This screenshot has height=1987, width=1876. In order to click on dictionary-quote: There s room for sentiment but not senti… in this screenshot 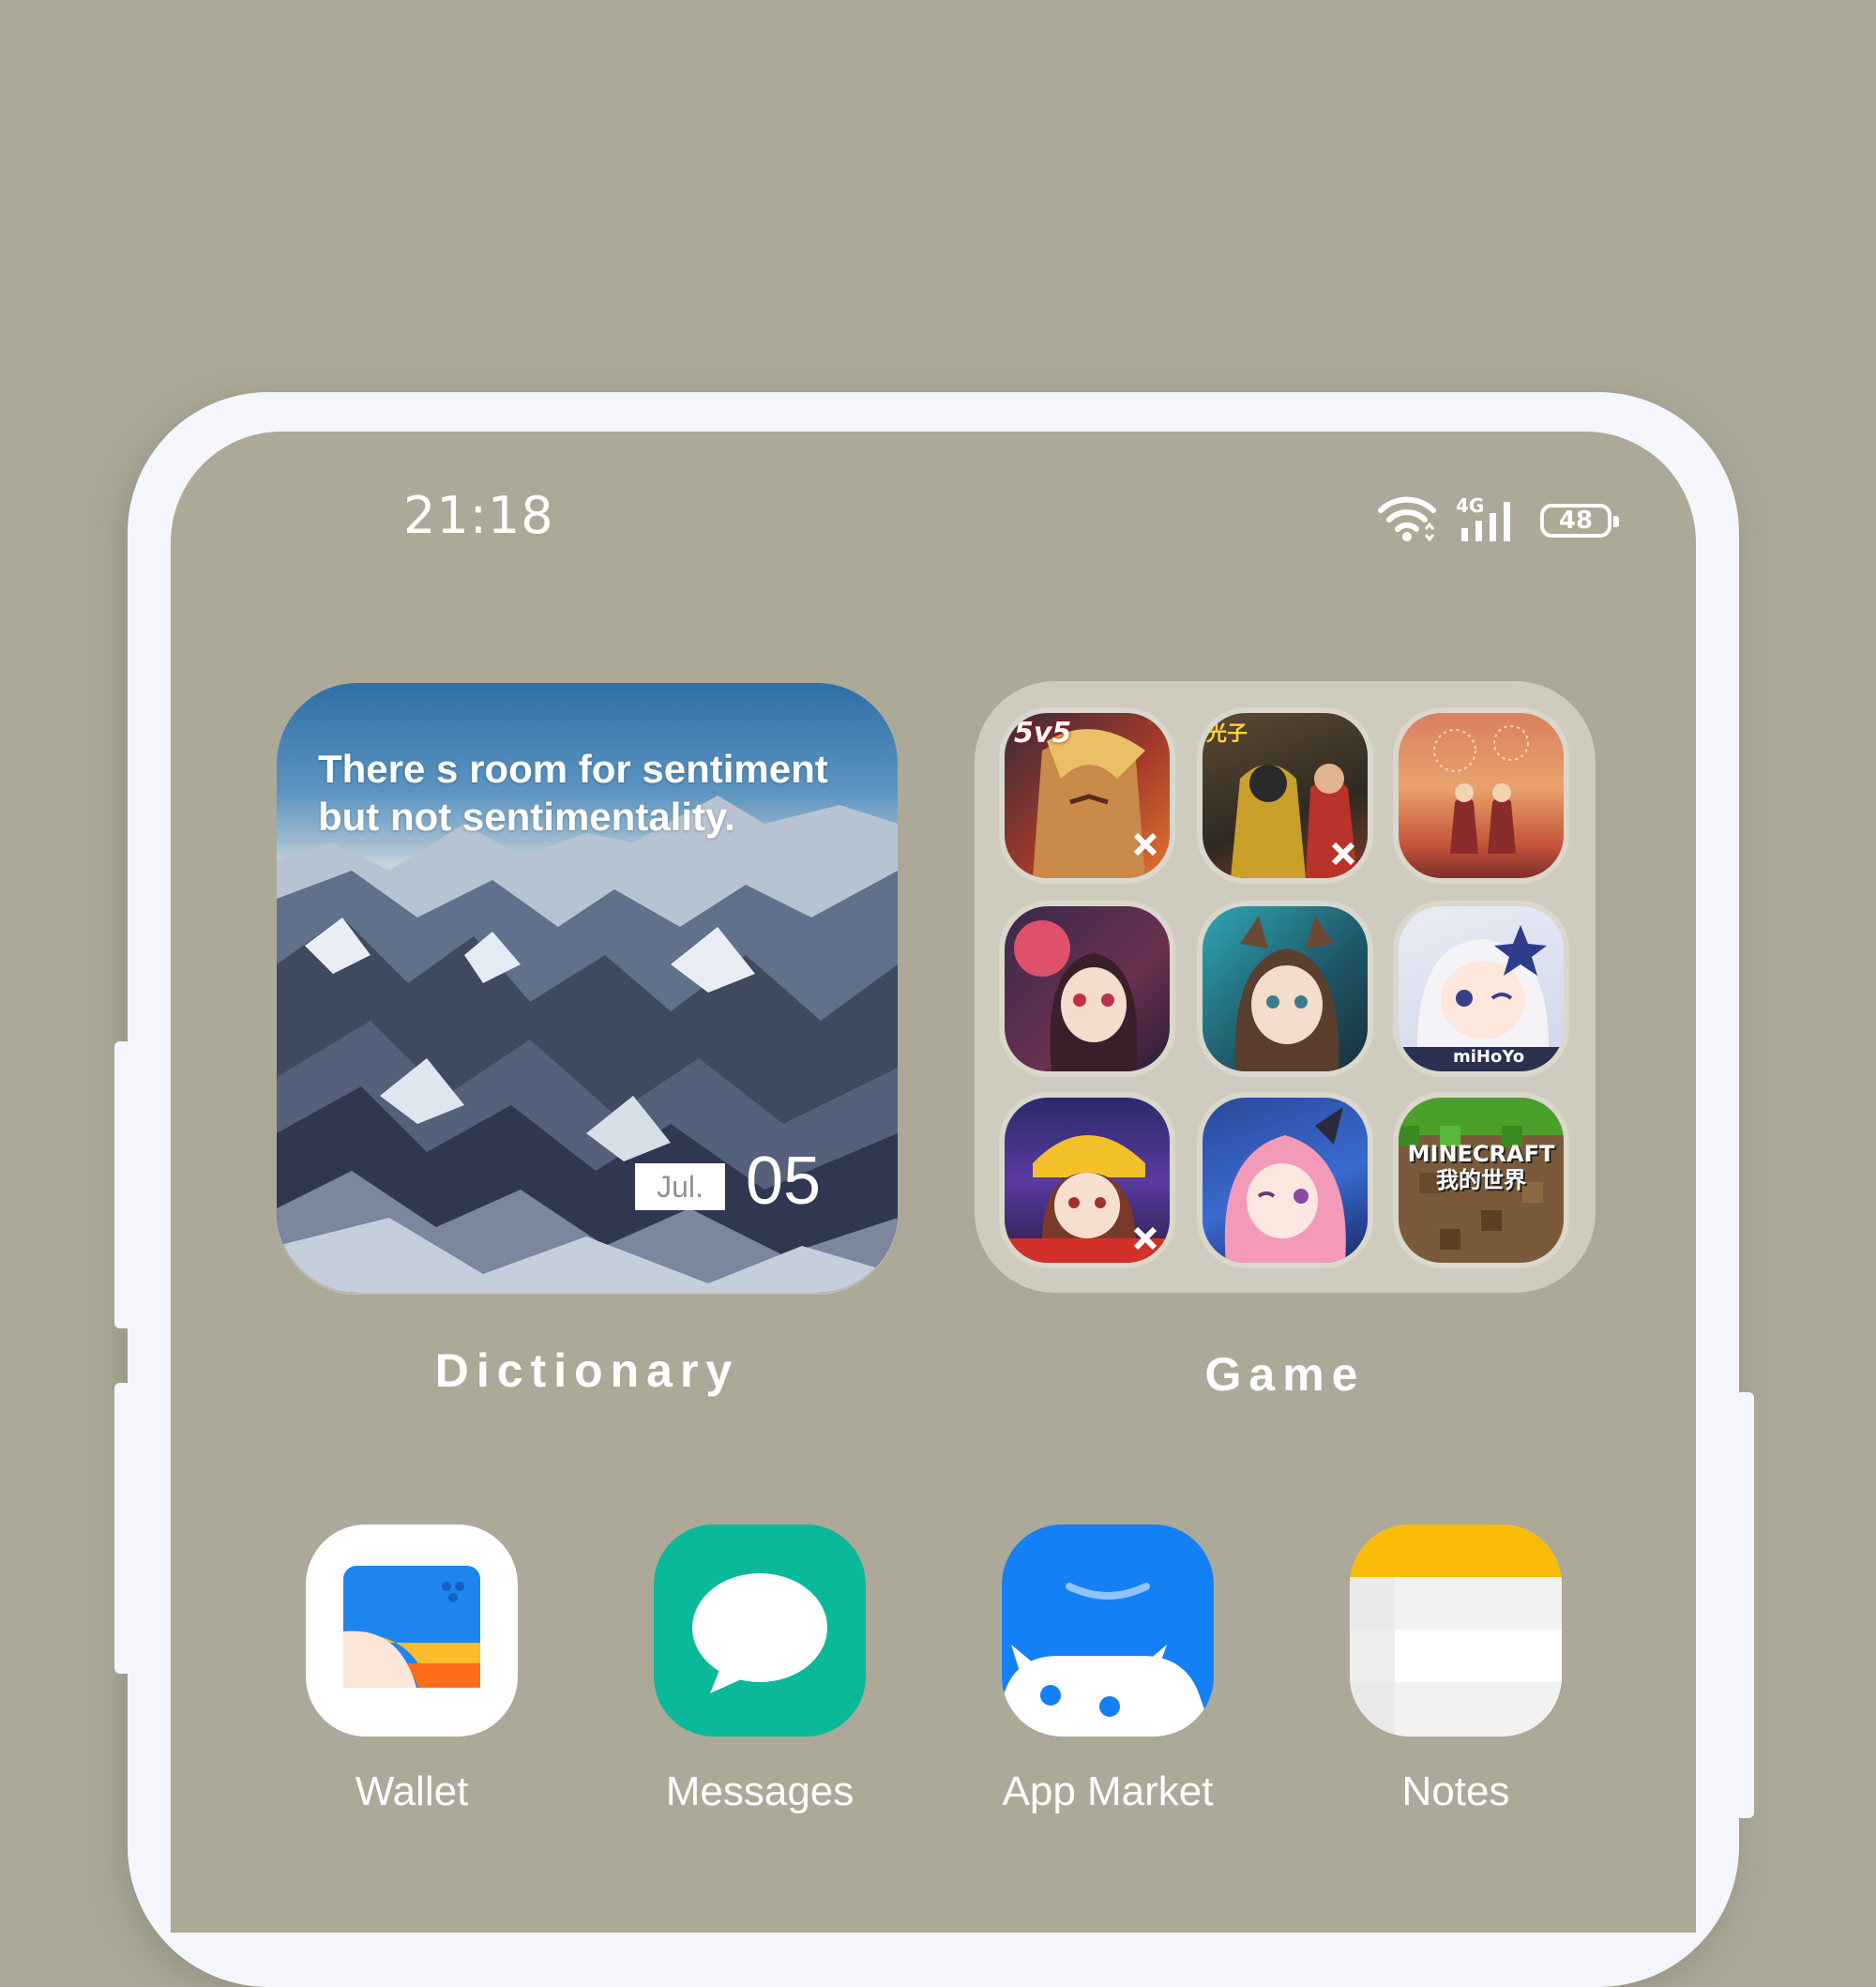, I will do `click(573, 793)`.